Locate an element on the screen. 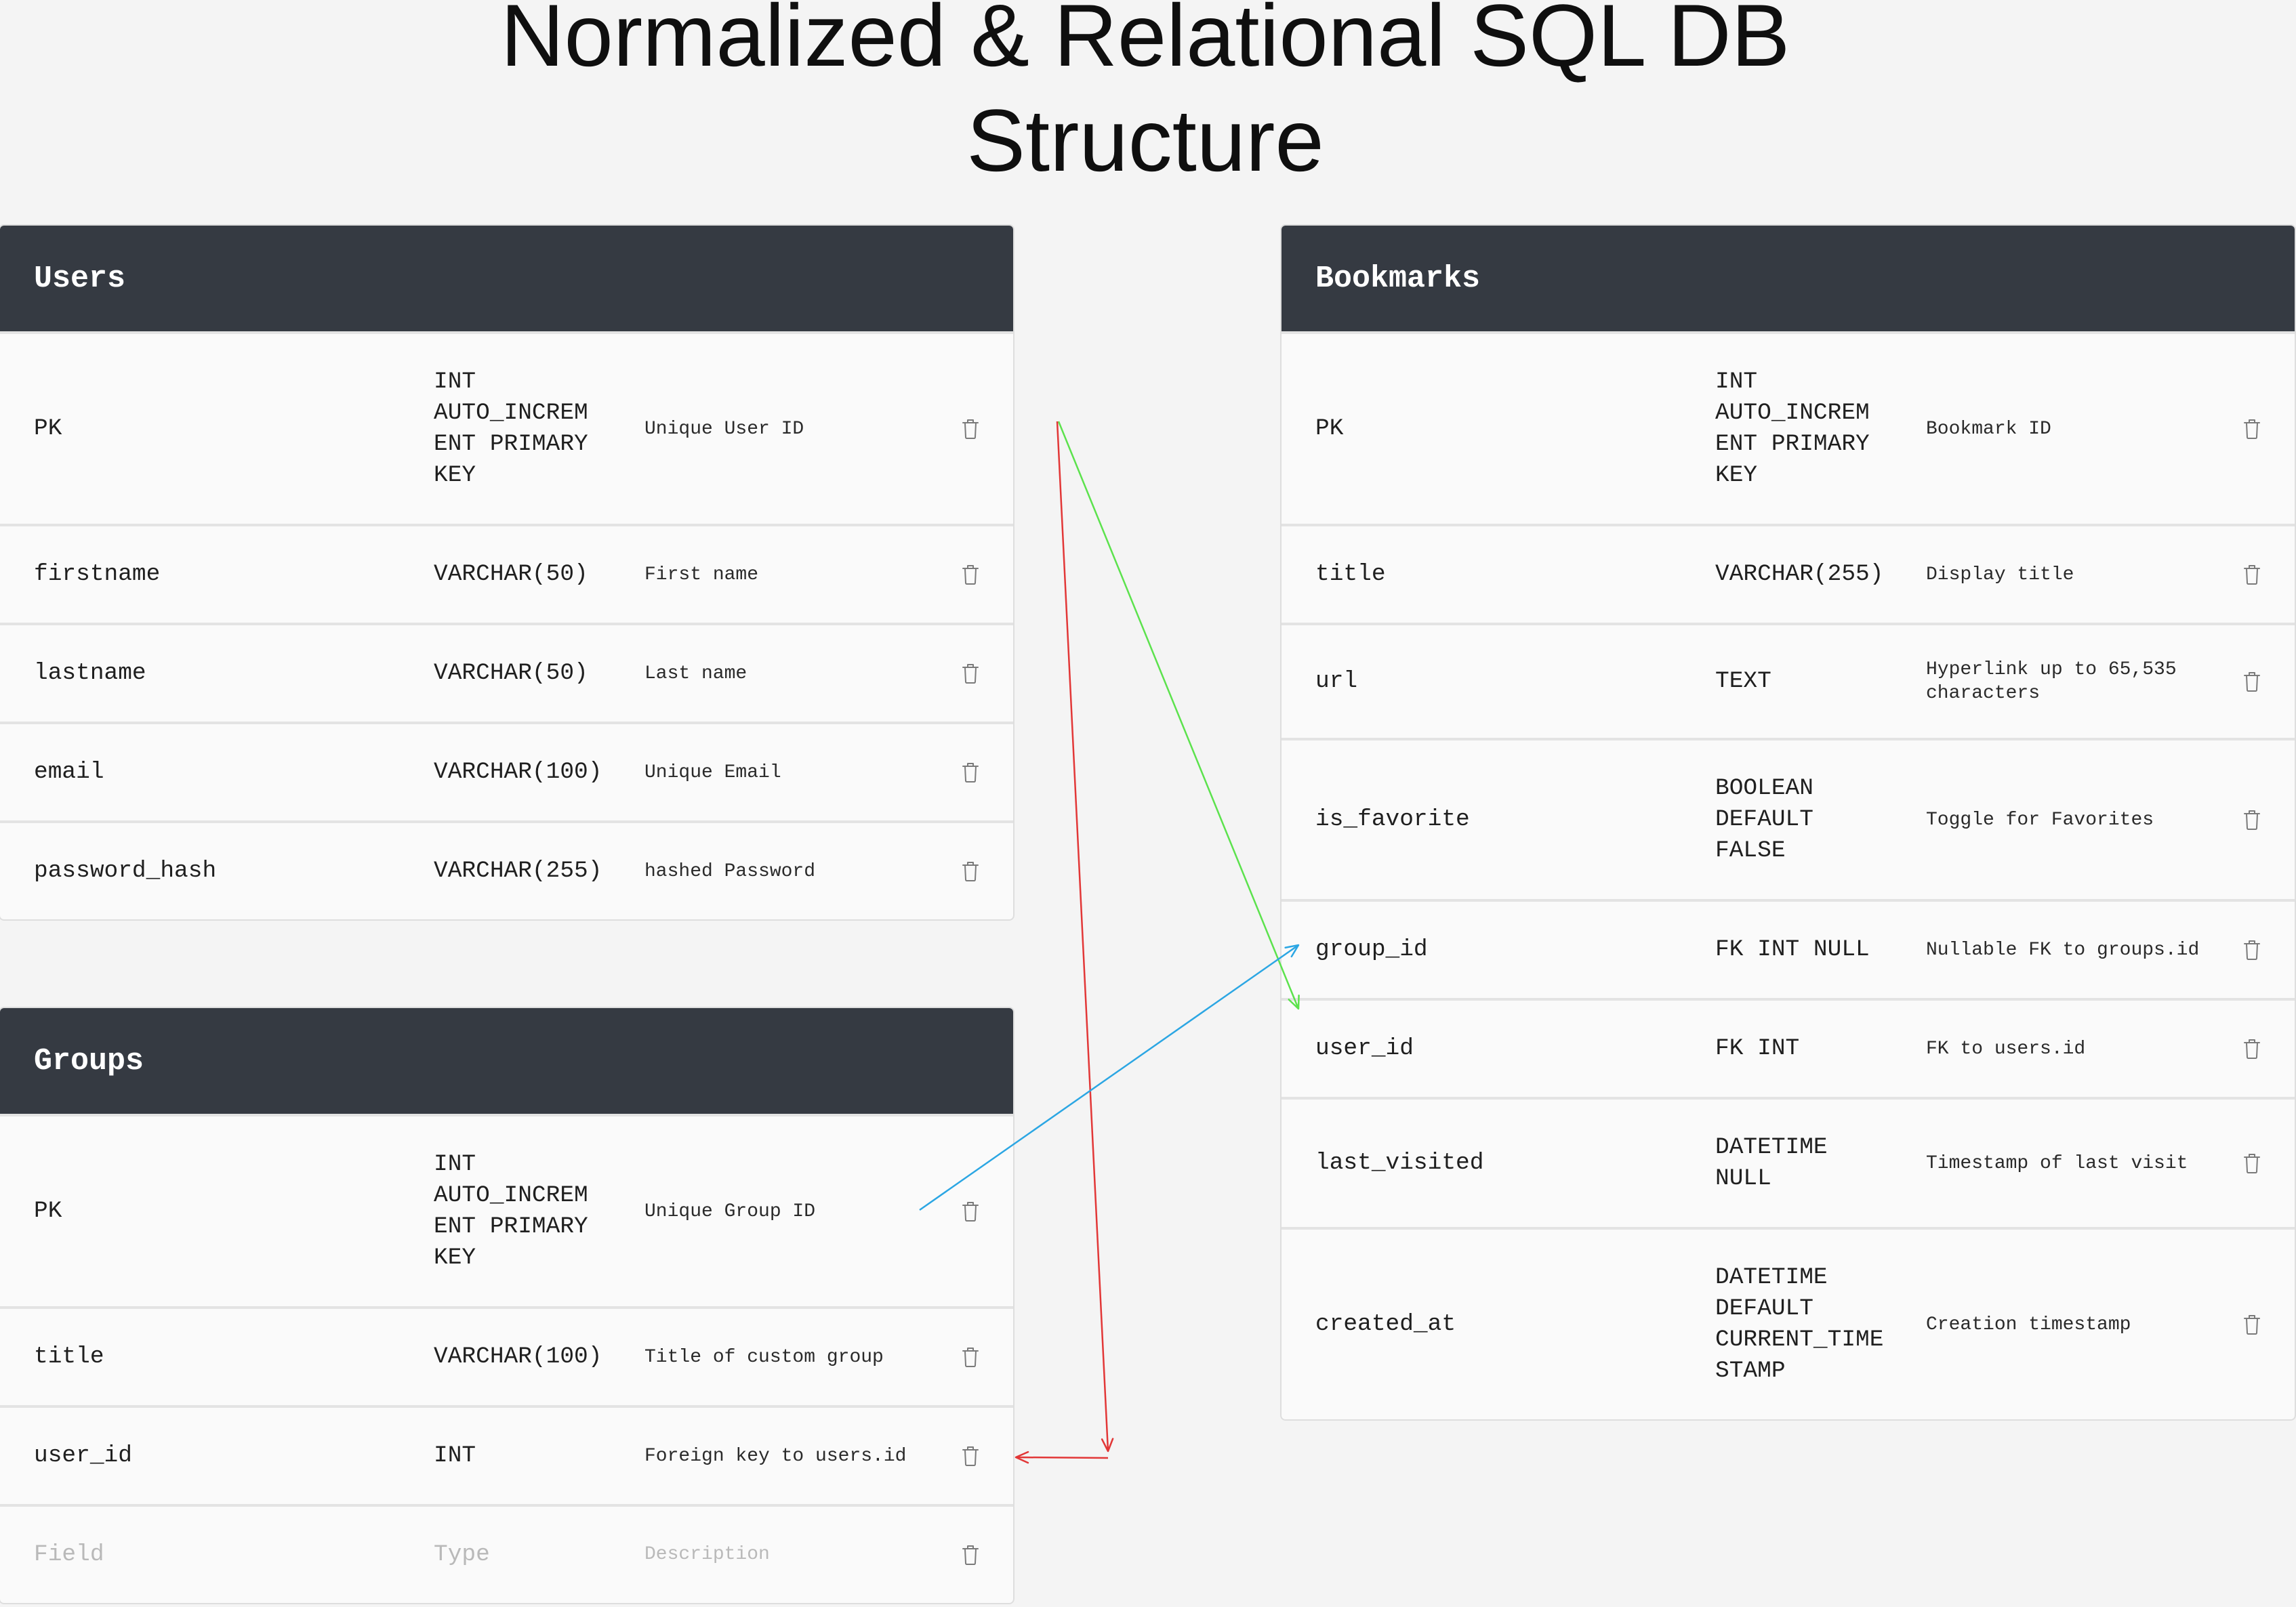 The height and width of the screenshot is (1607, 2296). table-title: Users is located at coordinates (80, 278).